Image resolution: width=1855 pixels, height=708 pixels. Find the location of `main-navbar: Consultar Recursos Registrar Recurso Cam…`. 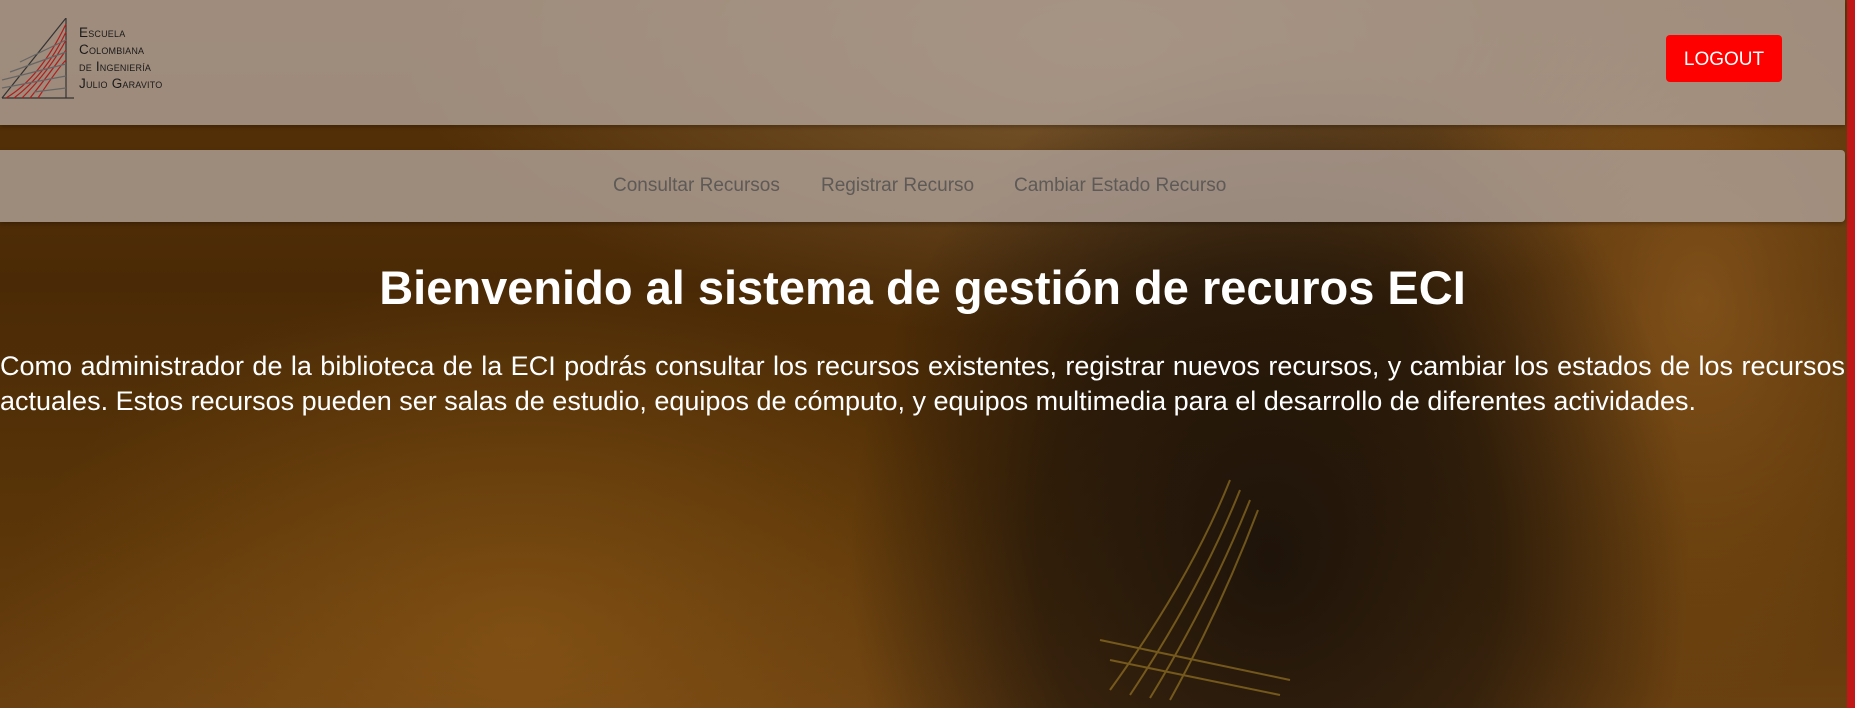

main-navbar: Consultar Recursos Registrar Recurso Cam… is located at coordinates (922, 186).